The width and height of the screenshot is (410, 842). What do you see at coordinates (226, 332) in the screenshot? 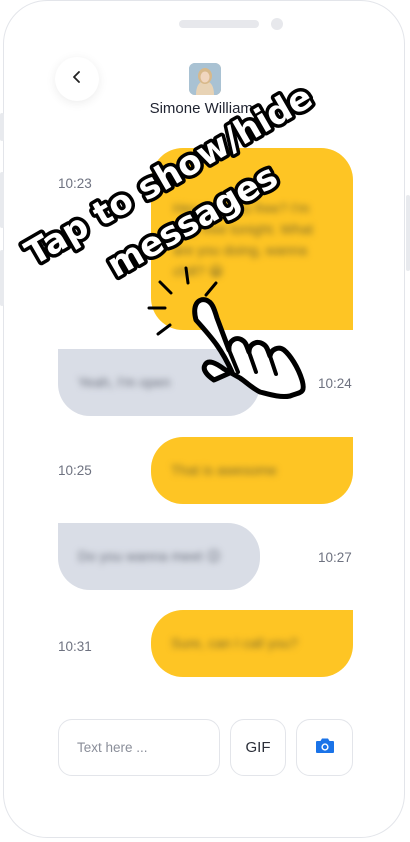
I see `tap-hand-icon` at bounding box center [226, 332].